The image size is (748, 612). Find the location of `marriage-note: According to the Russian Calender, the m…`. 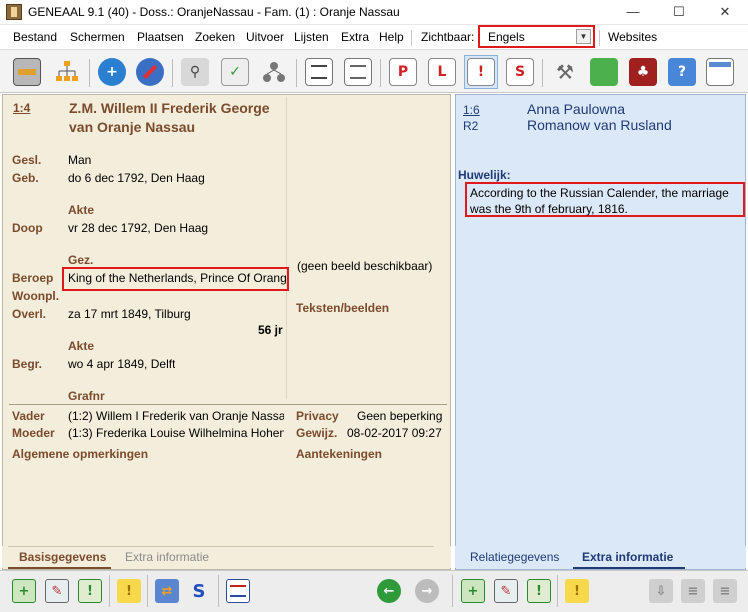

marriage-note: According to the Russian Calender, the m… is located at coordinates (605, 199).